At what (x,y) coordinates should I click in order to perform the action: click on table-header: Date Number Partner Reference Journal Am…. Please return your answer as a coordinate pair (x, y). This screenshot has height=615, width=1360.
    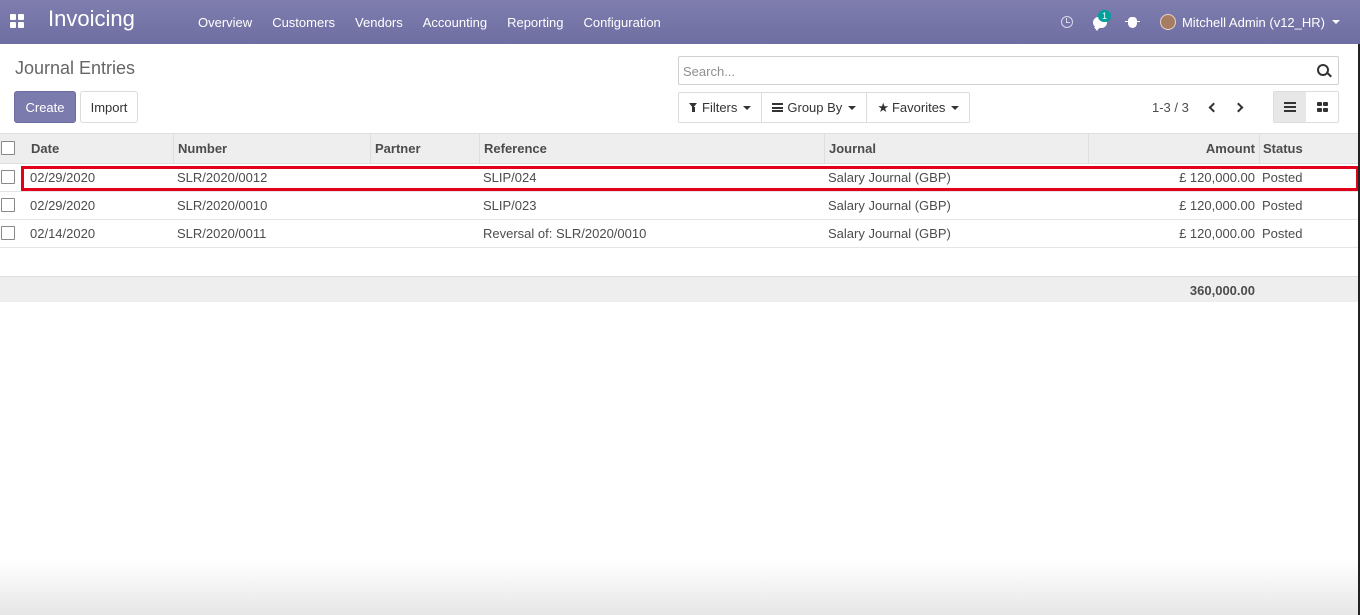
    Looking at the image, I should click on (680, 148).